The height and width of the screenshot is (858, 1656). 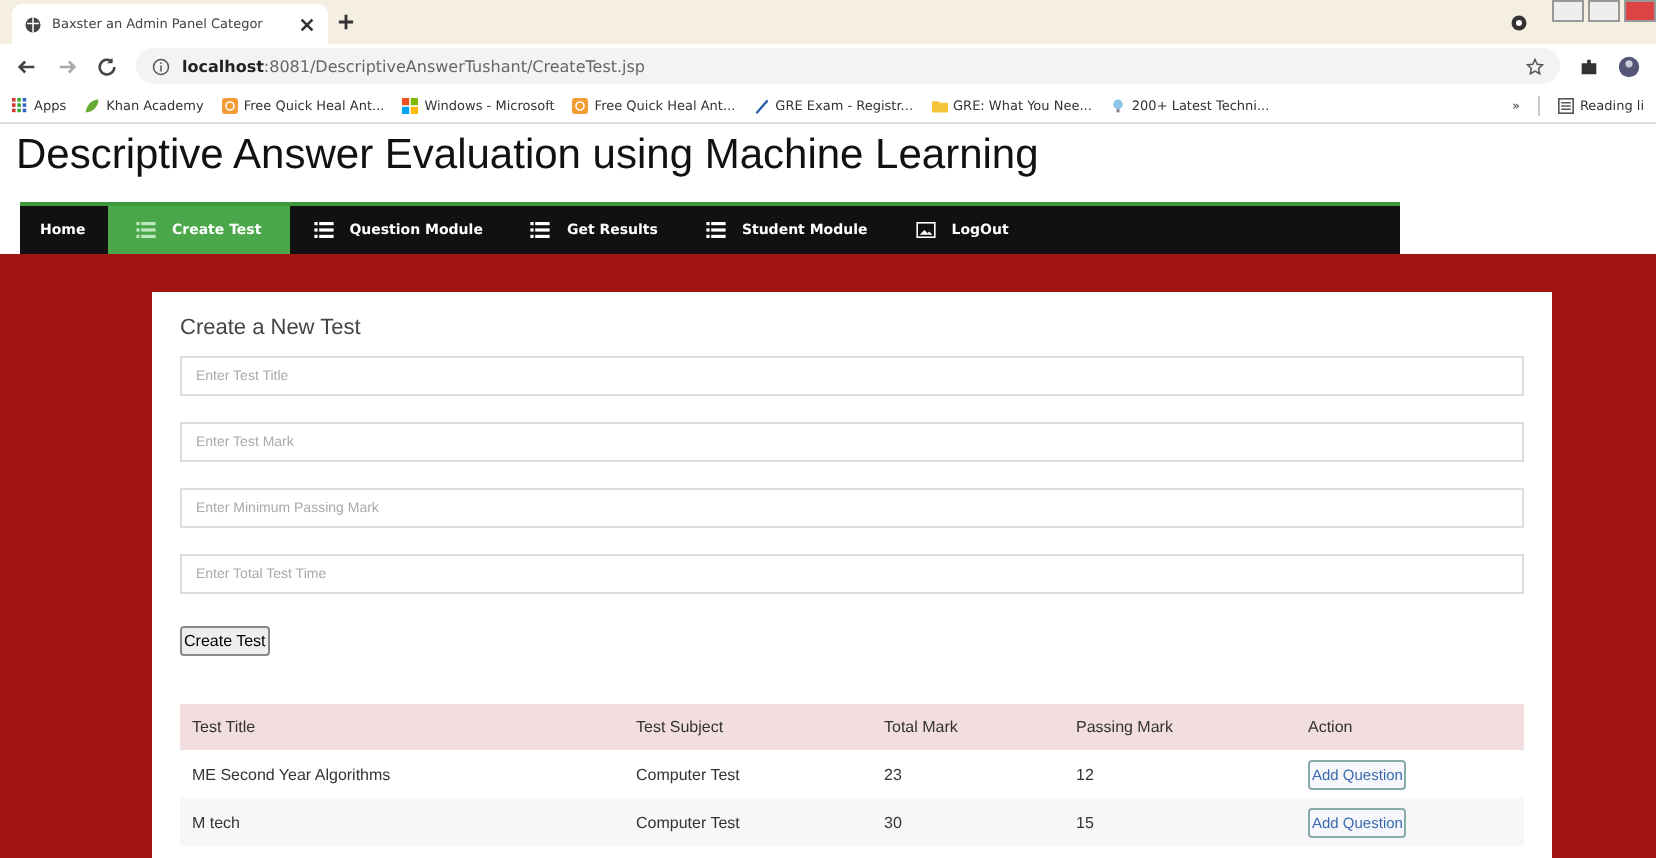 What do you see at coordinates (1565, 105) in the screenshot?
I see `reading-list-icon` at bounding box center [1565, 105].